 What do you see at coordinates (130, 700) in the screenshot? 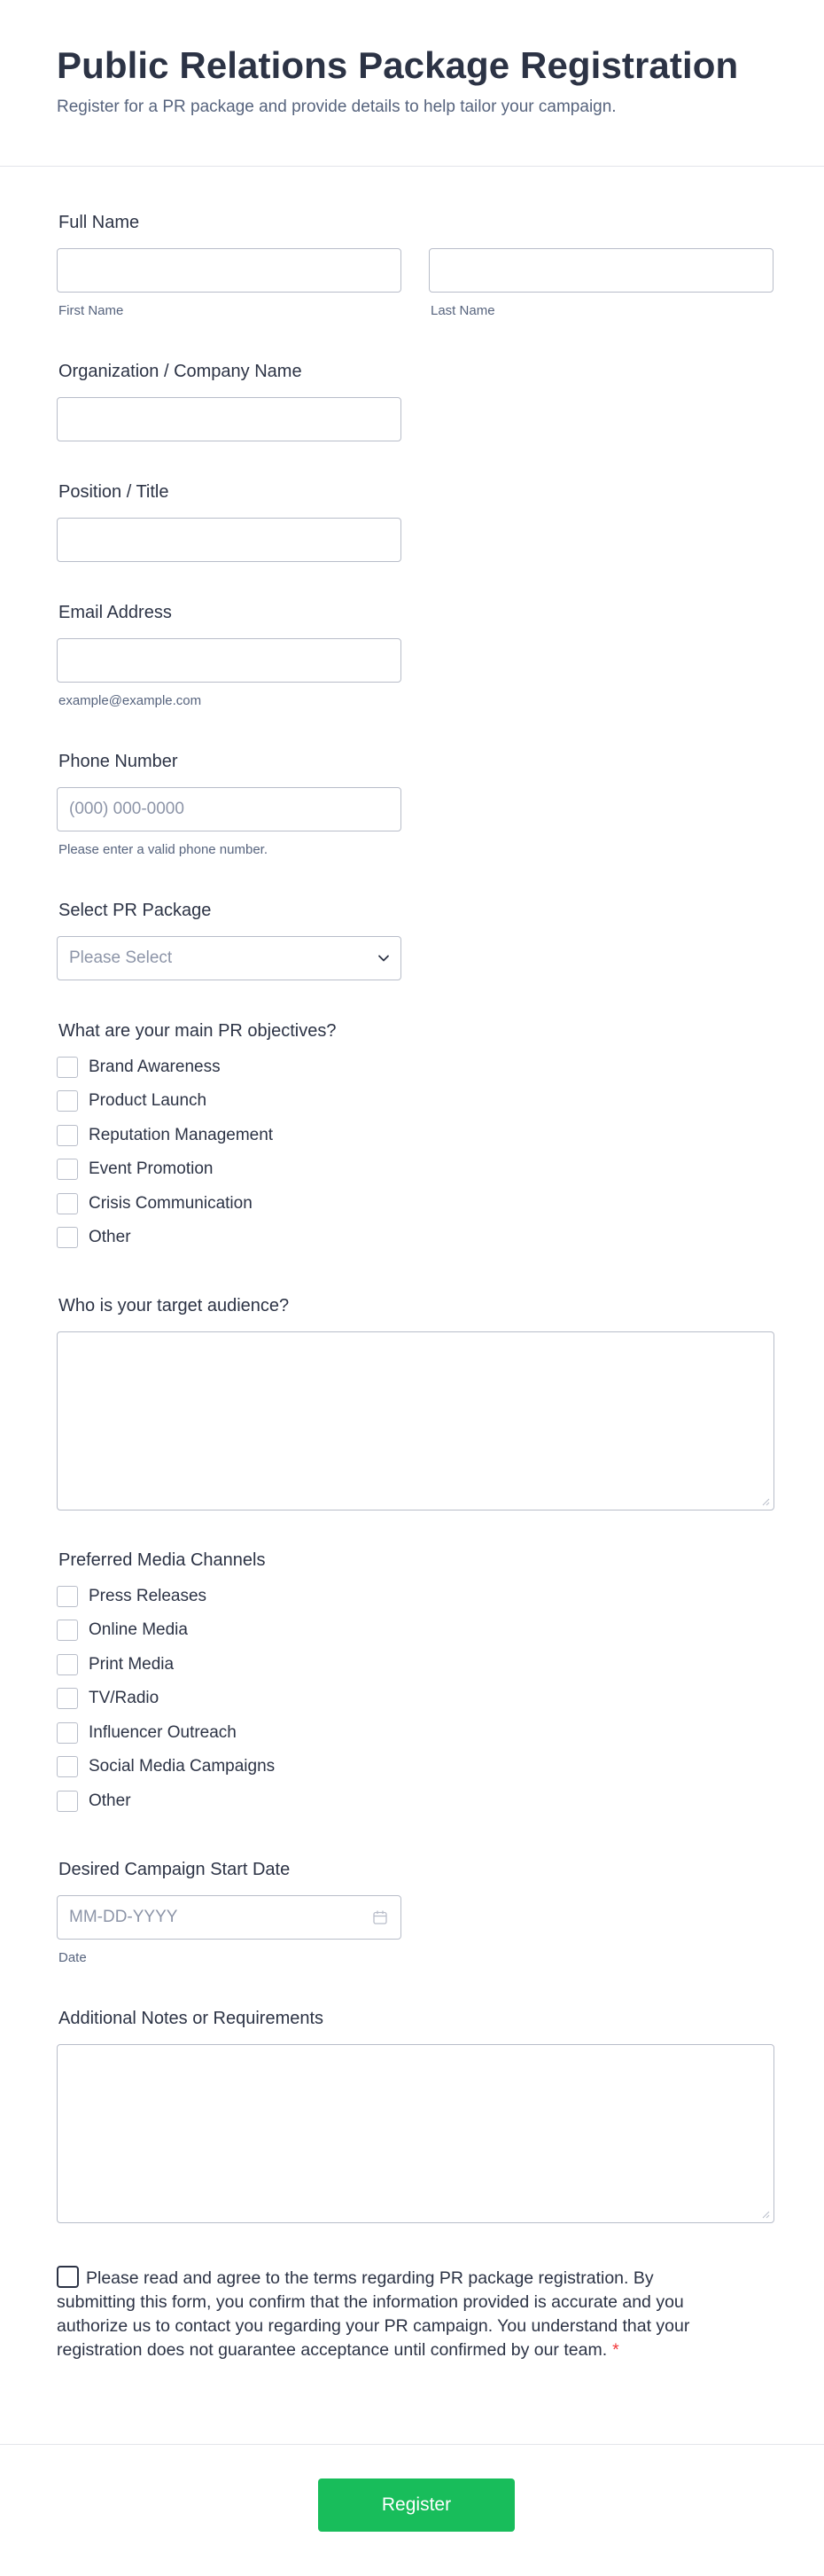
I see `email-sublabel: example@example.com` at bounding box center [130, 700].